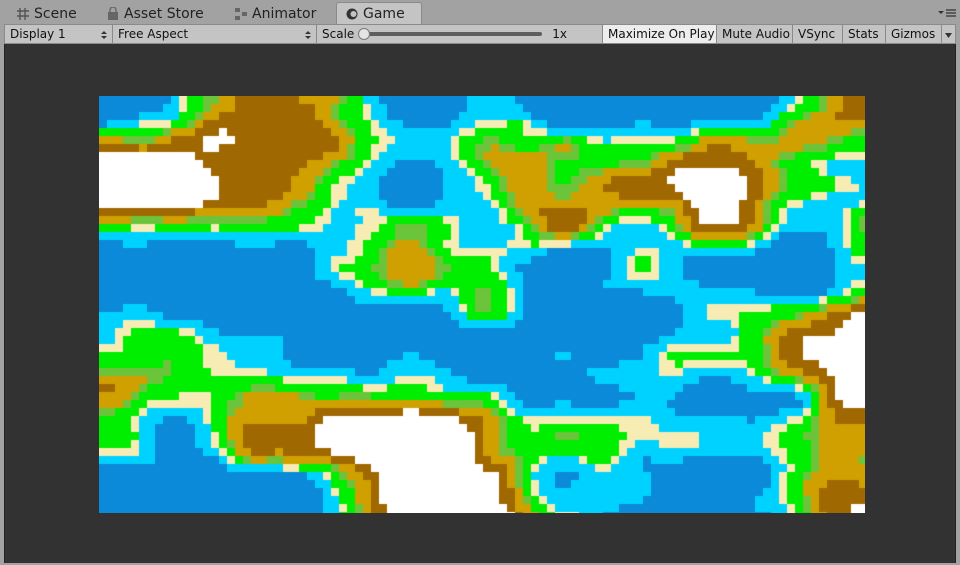 The height and width of the screenshot is (565, 960). I want to click on tab-animator-label: Animator, so click(284, 13).